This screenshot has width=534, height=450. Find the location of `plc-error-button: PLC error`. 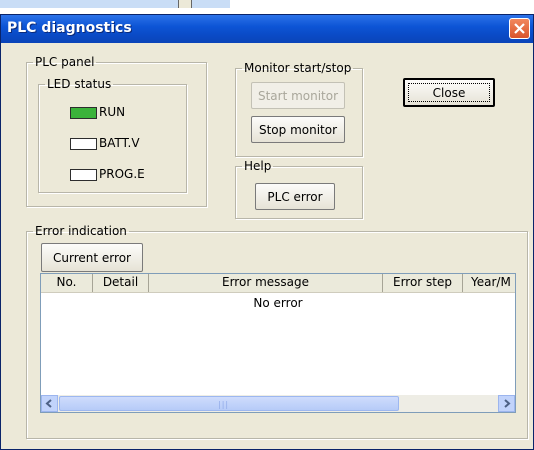

plc-error-button: PLC error is located at coordinates (295, 196).